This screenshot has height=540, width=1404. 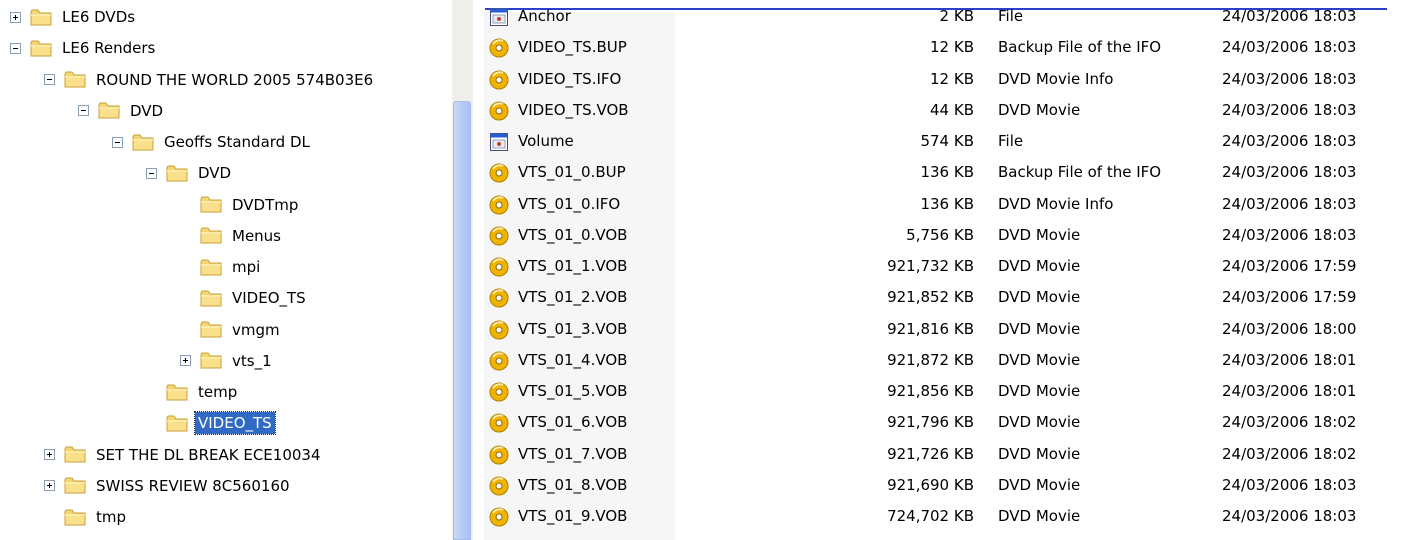 I want to click on tree-node-label: LE6 DVDs, so click(x=98, y=17).